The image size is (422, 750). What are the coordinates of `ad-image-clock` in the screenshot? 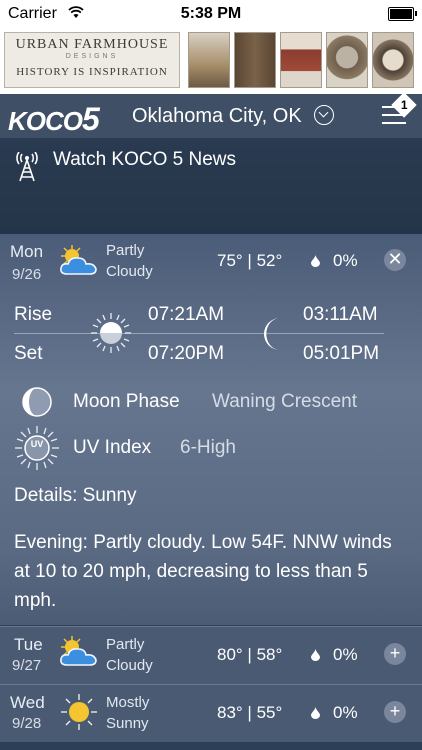 It's located at (393, 60).